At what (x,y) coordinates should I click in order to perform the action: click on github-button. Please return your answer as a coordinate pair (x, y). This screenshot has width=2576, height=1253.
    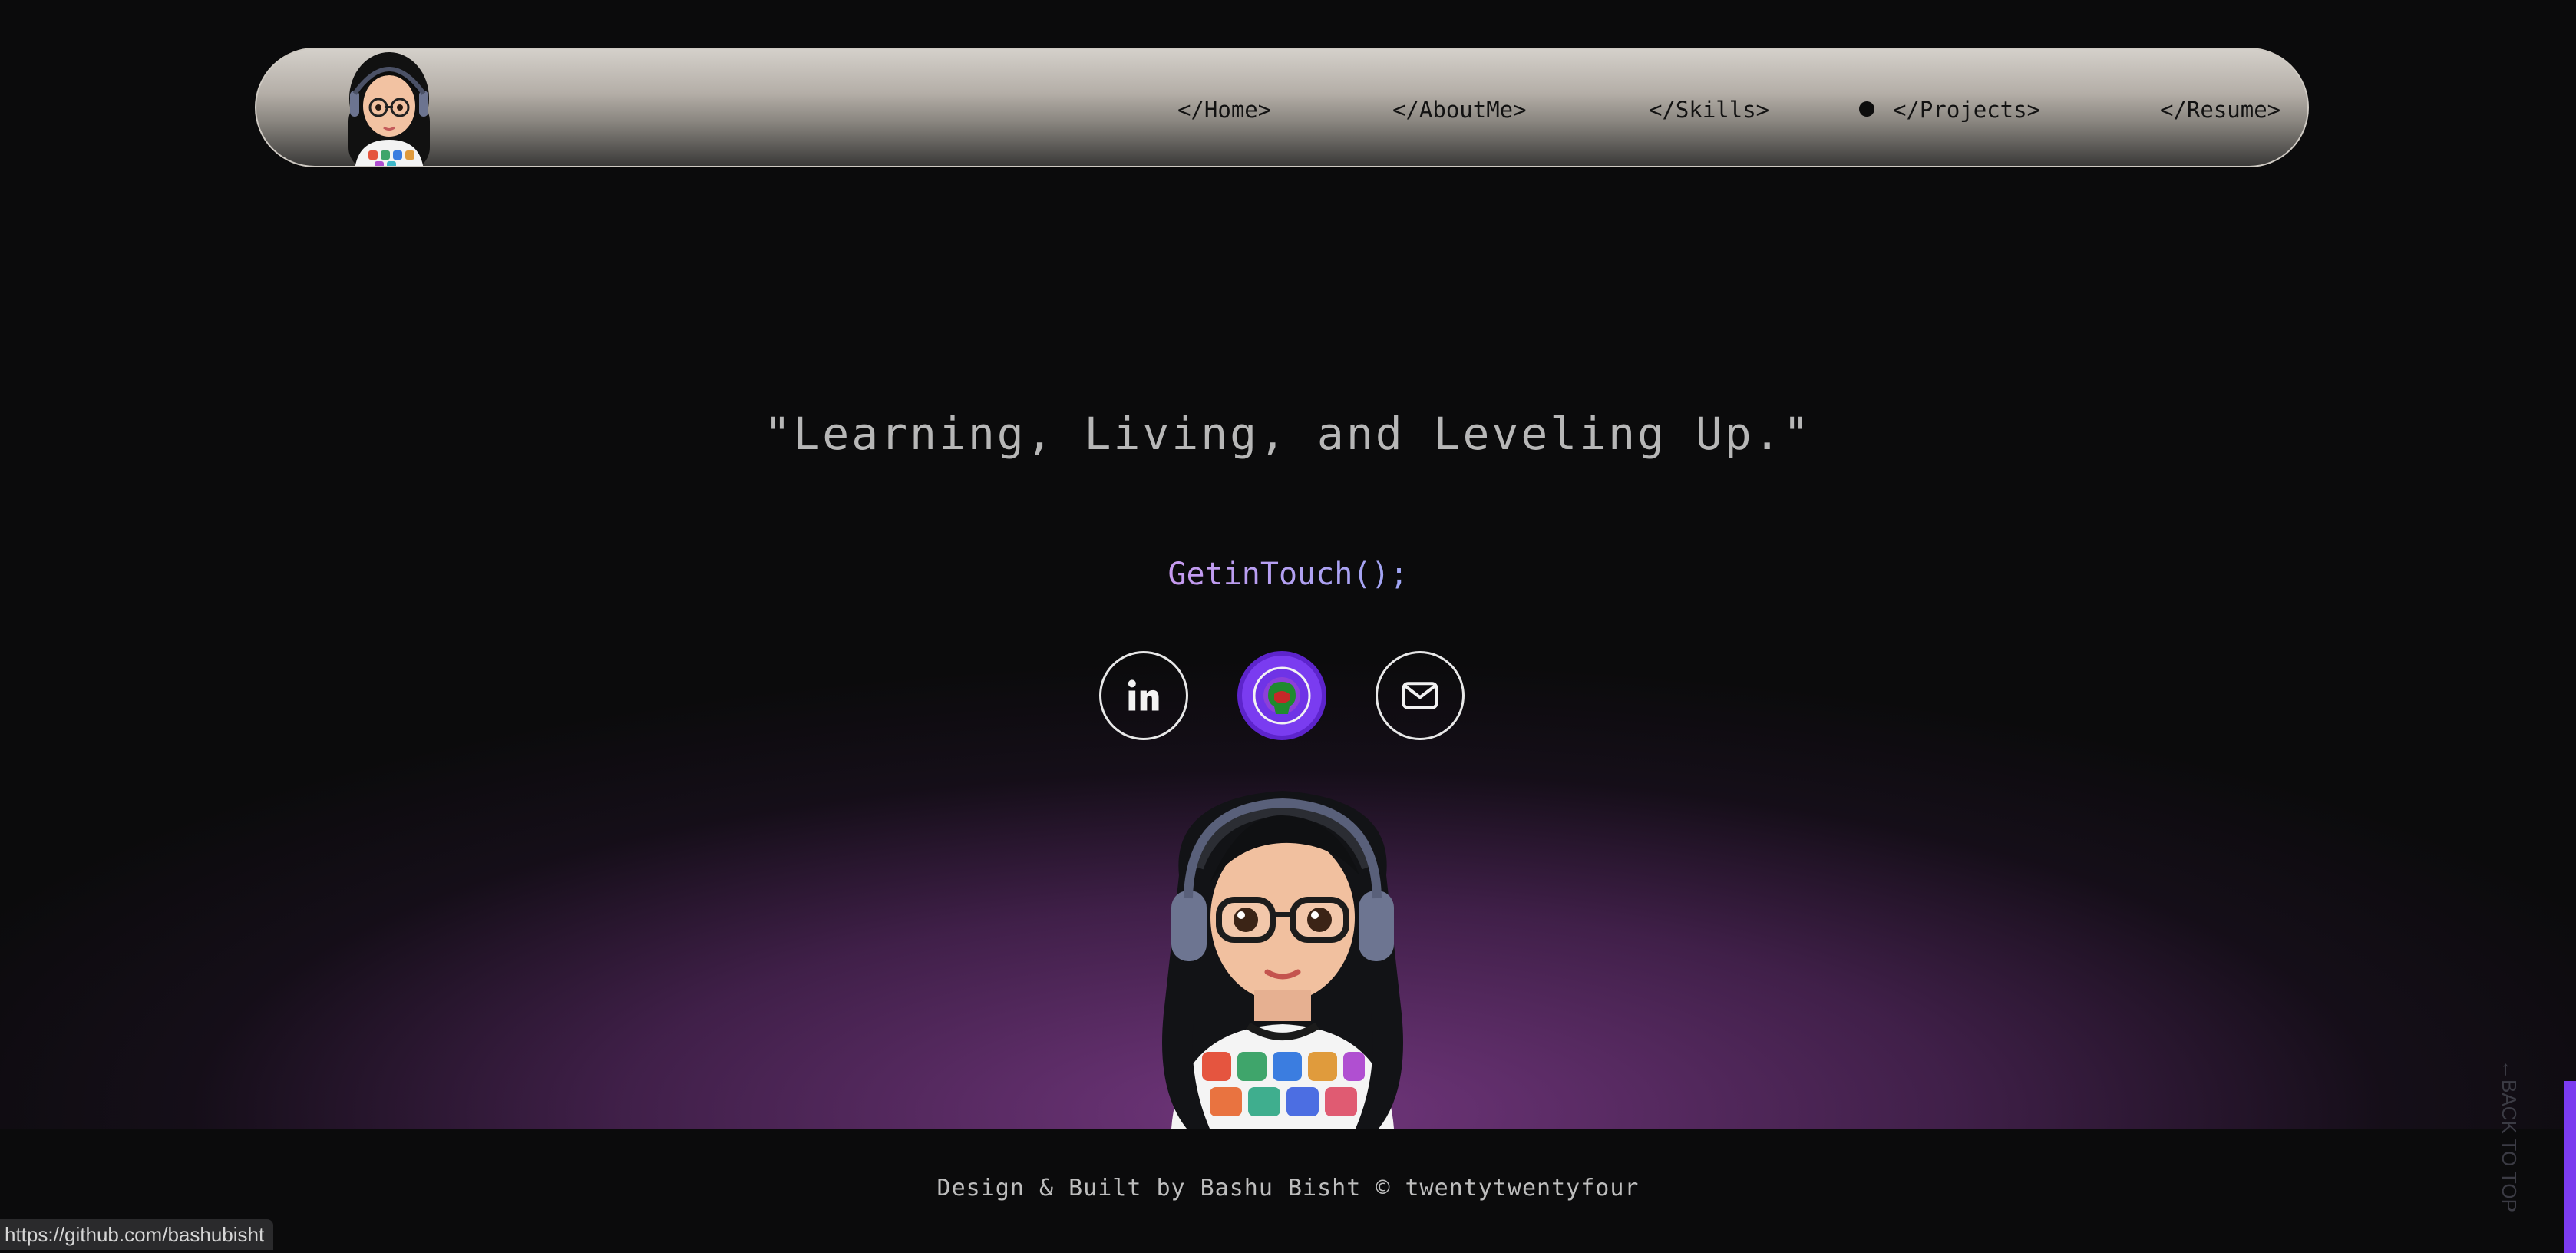
    Looking at the image, I should click on (1281, 696).